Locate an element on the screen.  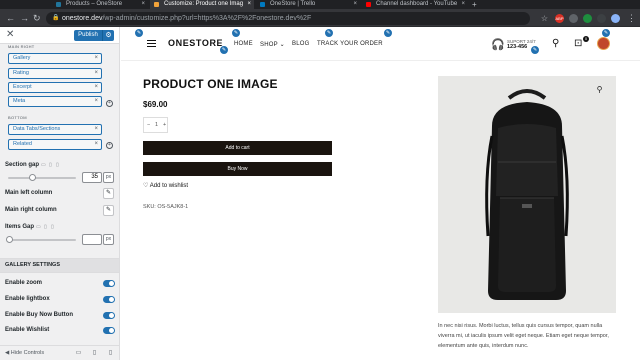
cart-icon: ⊡ is located at coordinates (578, 43).